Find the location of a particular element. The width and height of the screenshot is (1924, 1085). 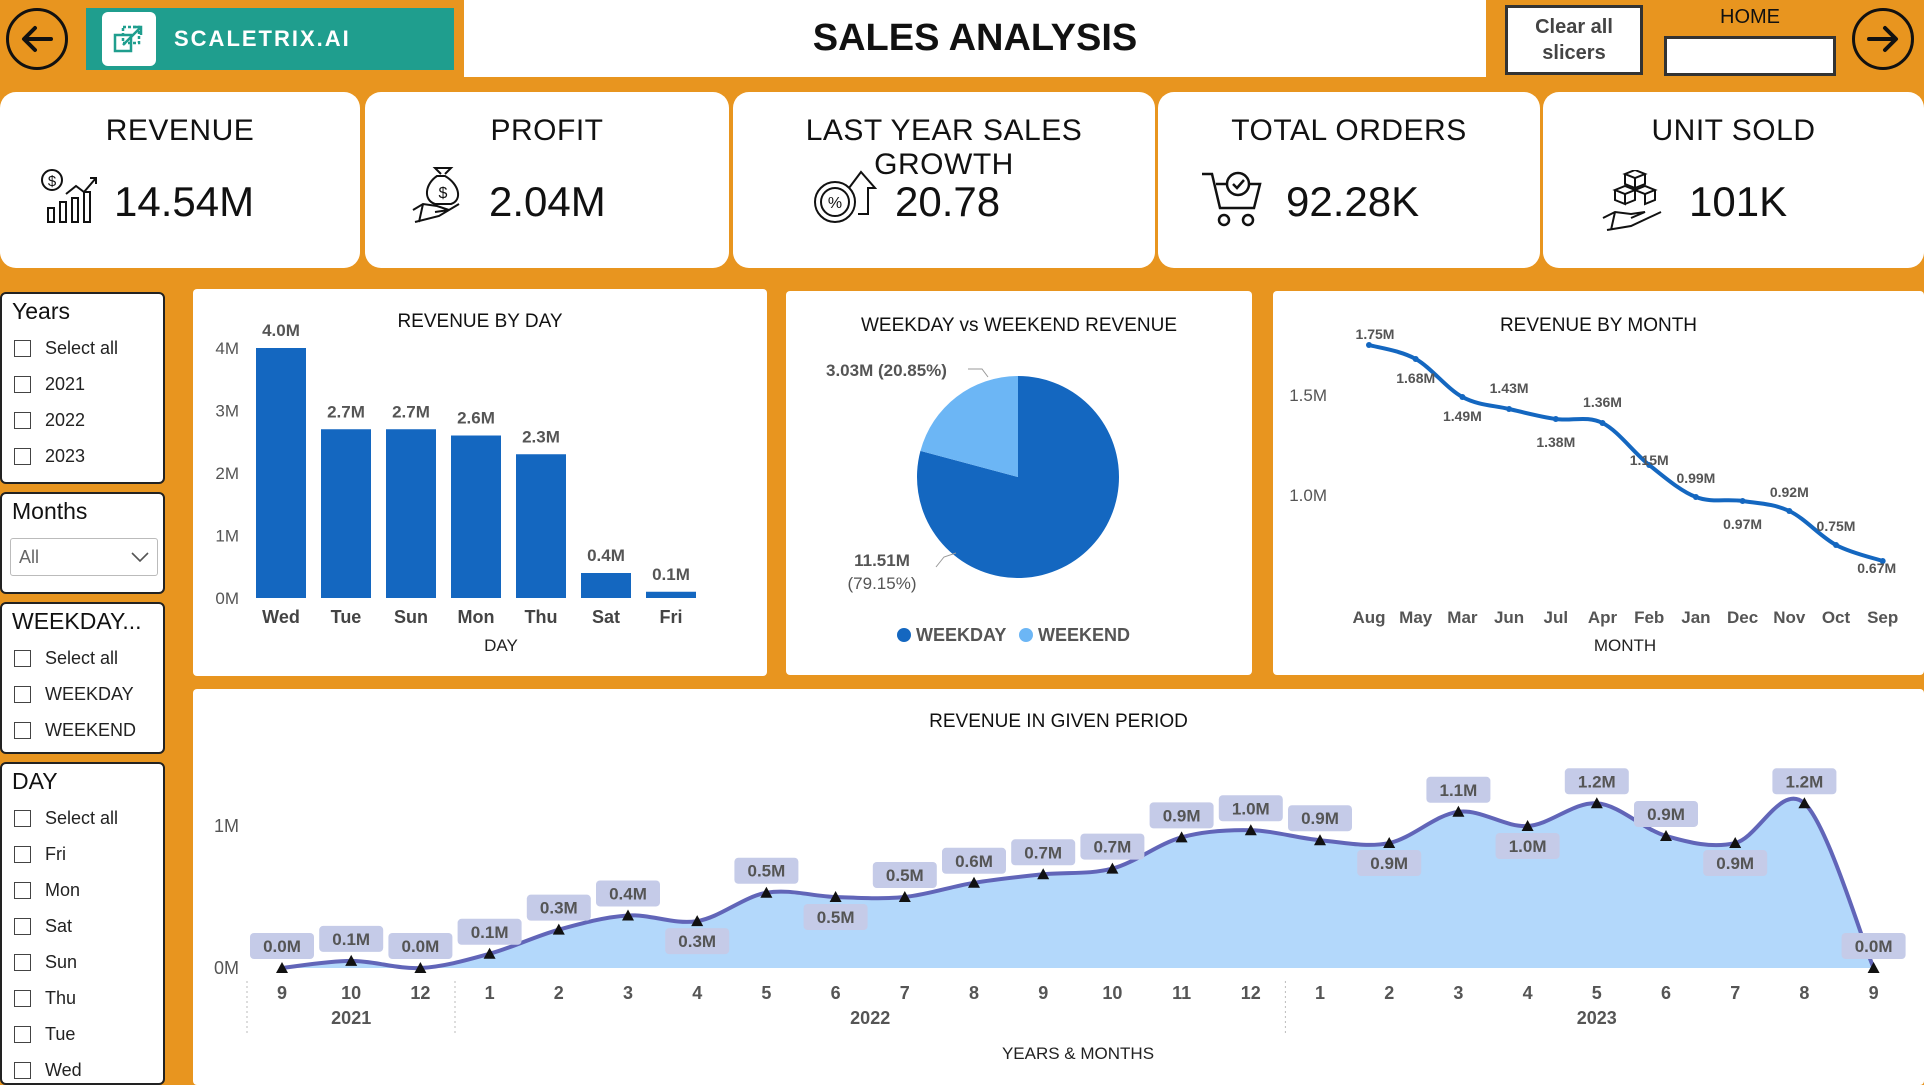

weekday-option-select-all: Select all is located at coordinates (66, 658).